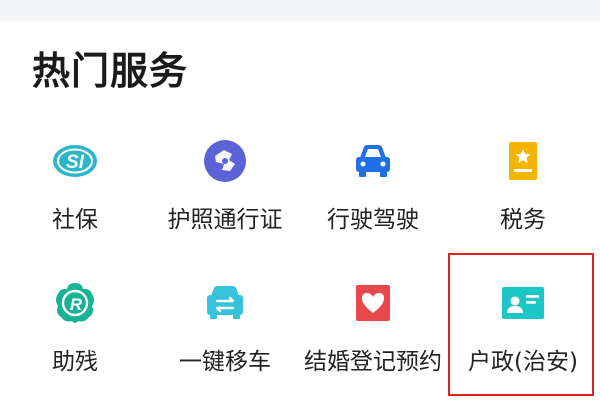 Image resolution: width=600 pixels, height=403 pixels. Describe the element at coordinates (225, 161) in the screenshot. I see `passport-icon` at that location.